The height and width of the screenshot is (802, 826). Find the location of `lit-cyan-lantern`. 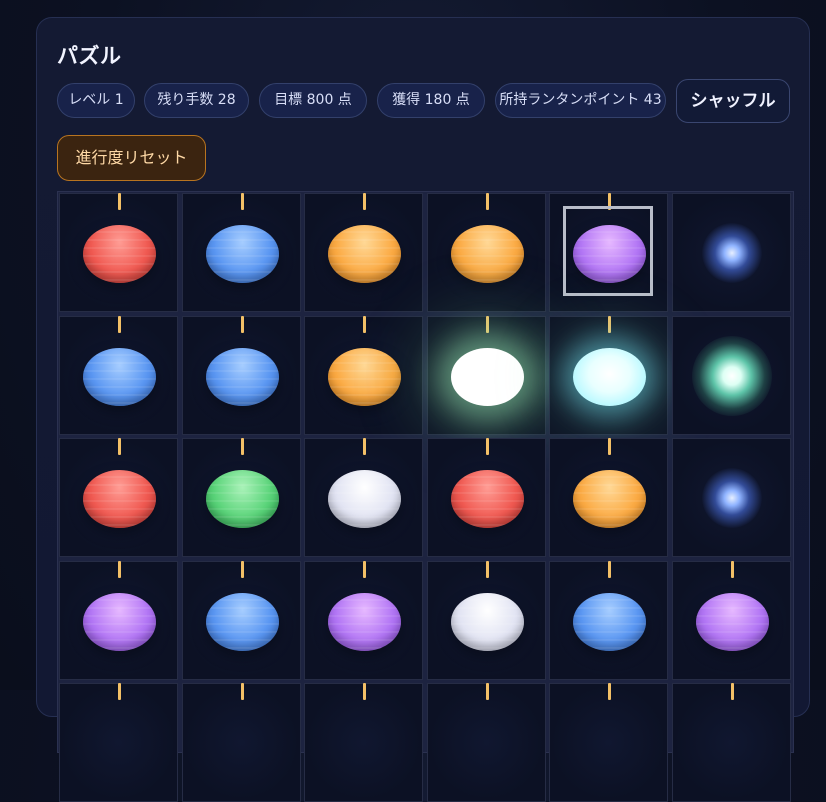

lit-cyan-lantern is located at coordinates (609, 377).